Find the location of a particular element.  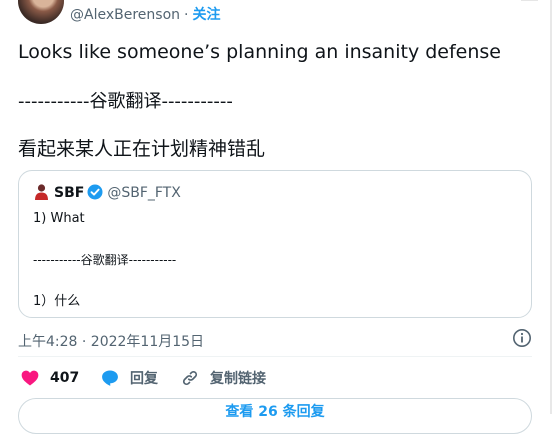

follow-button: 关注 is located at coordinates (206, 15).